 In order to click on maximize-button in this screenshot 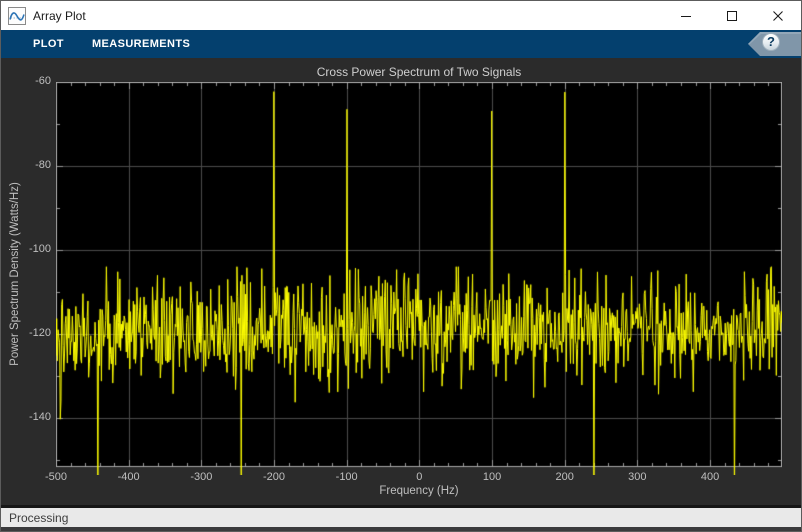, I will do `click(732, 15)`.